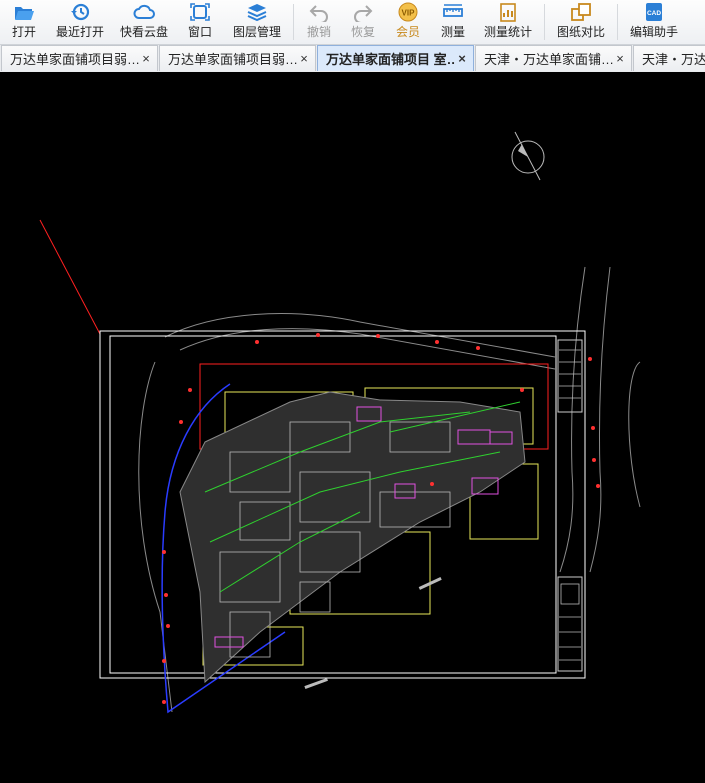 This screenshot has width=705, height=783. Describe the element at coordinates (453, 10) in the screenshot. I see `ruler-icon` at that location.